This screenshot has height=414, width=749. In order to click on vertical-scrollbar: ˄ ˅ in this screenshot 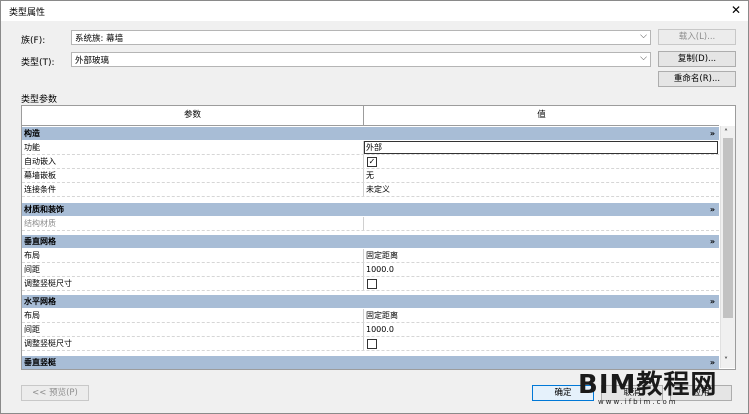, I will do `click(727, 247)`.